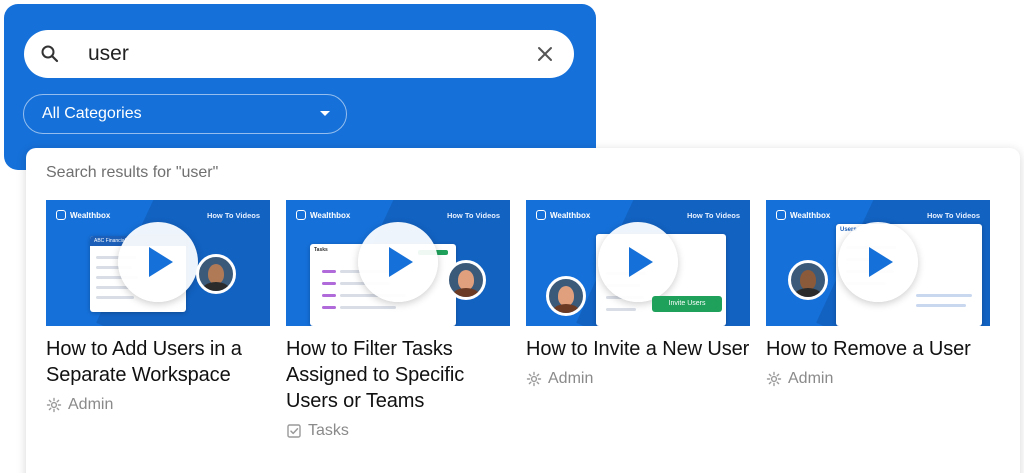  What do you see at coordinates (545, 54) in the screenshot?
I see `close-icon` at bounding box center [545, 54].